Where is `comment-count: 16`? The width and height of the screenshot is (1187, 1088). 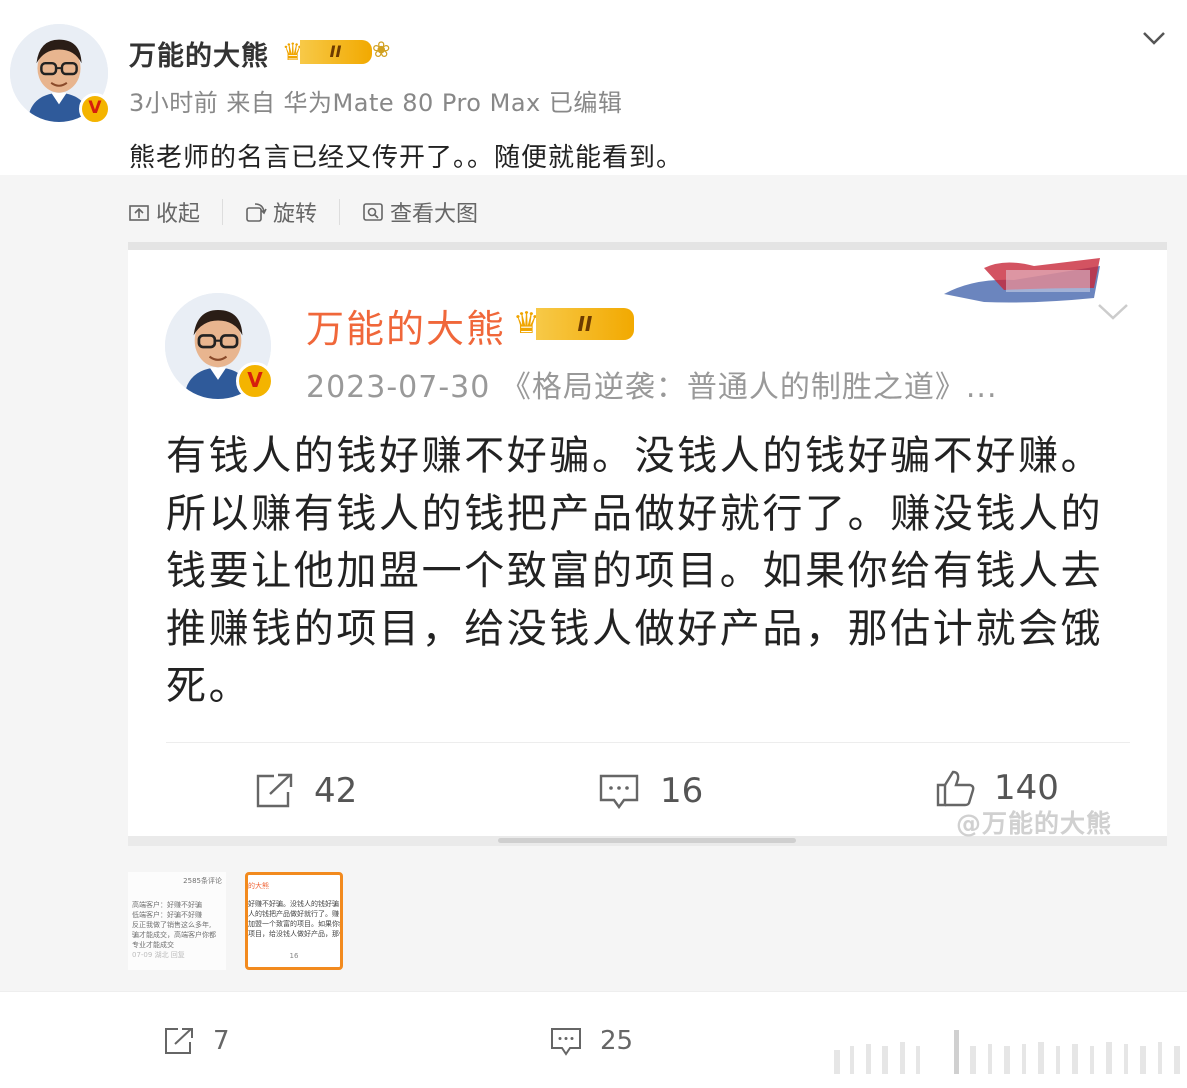
comment-count: 16 is located at coordinates (682, 791).